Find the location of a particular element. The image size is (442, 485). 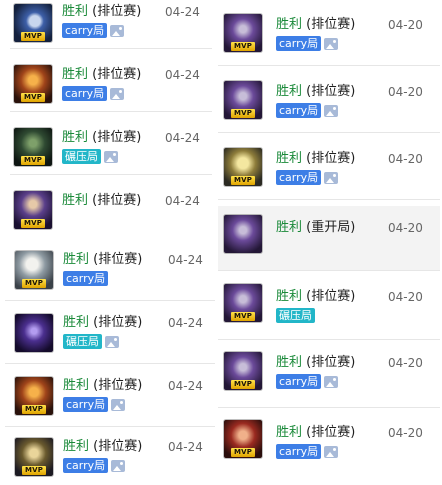

match-record: 胜利 (排位赛) 04-24 碾压局 is located at coordinates (110, 335).